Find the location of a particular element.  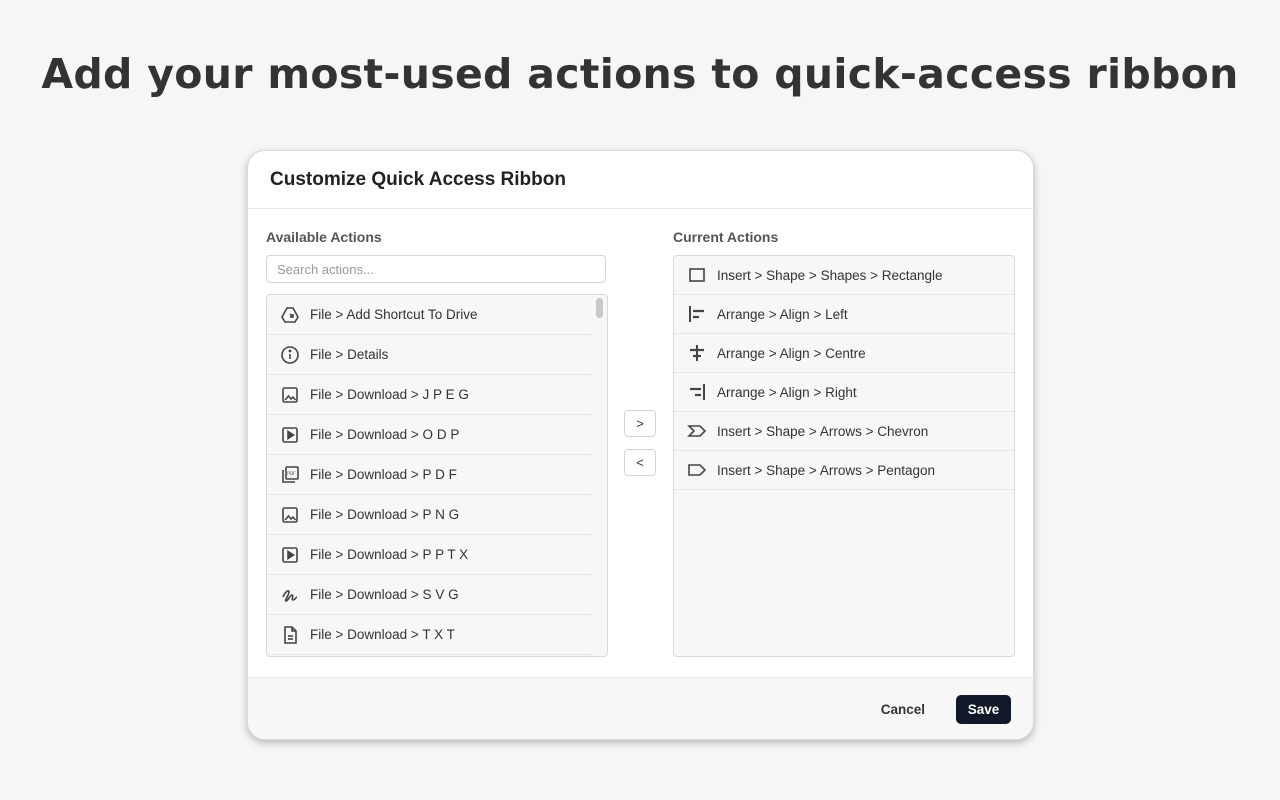

available-action-item-label: File > Download > O D P is located at coordinates (385, 434).